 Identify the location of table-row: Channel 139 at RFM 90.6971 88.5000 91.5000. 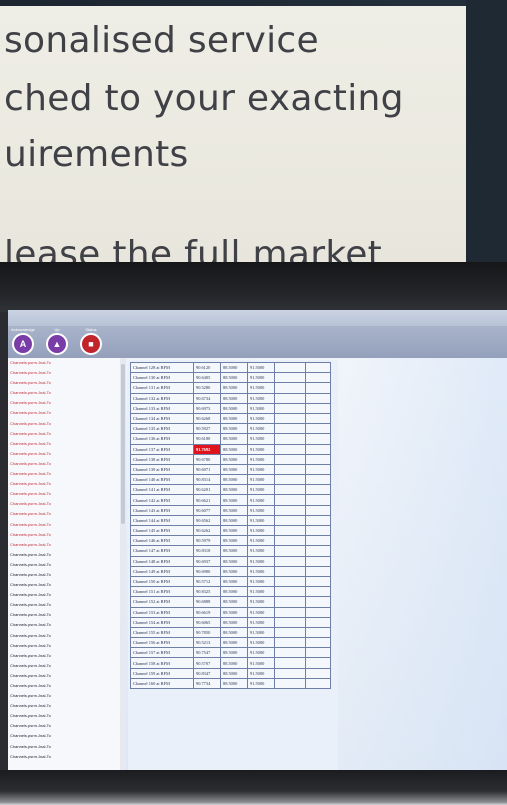
(230, 469).